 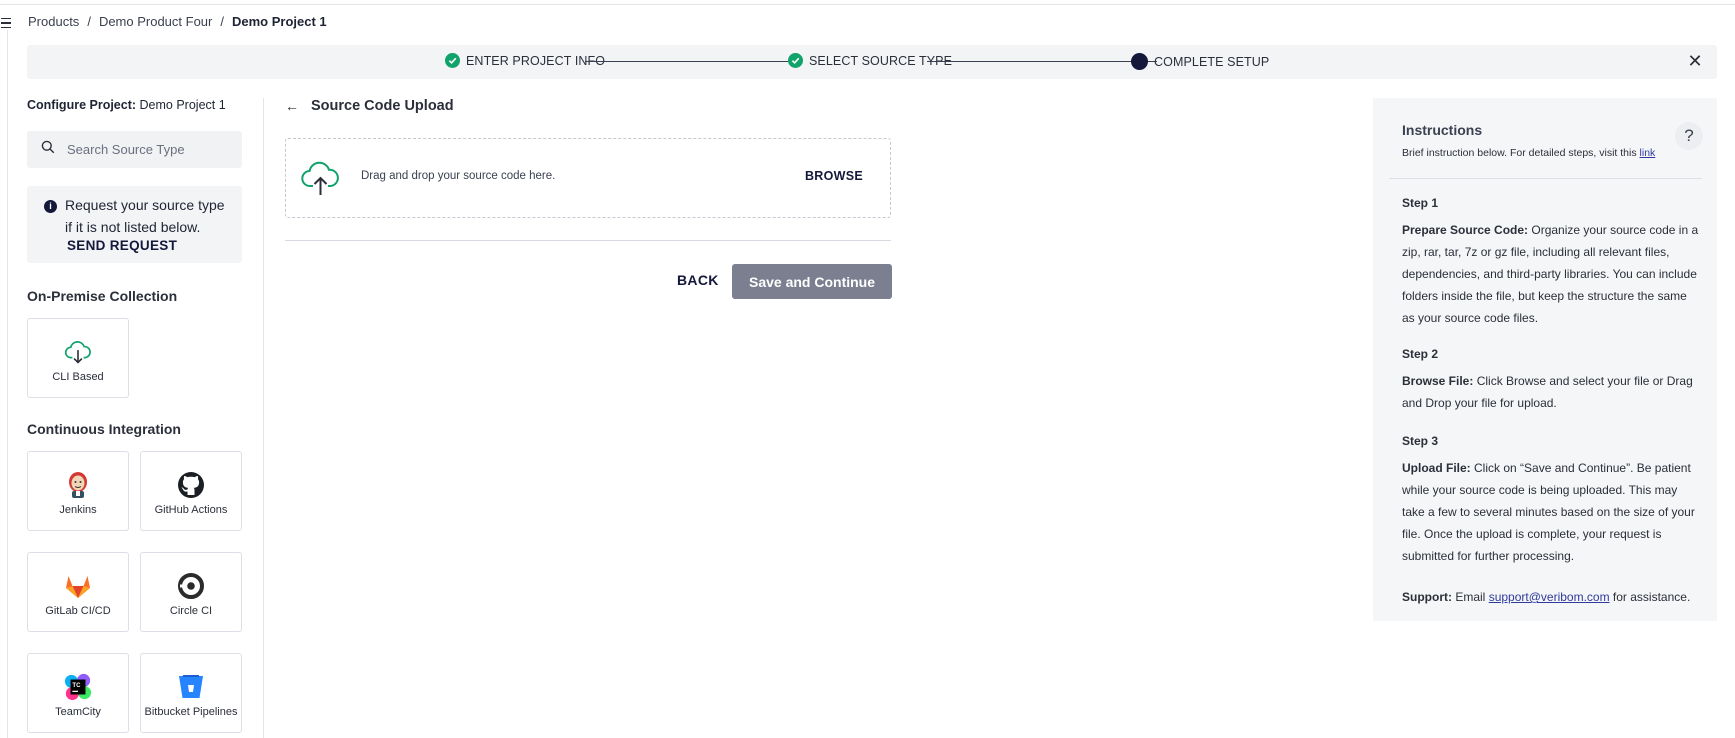 I want to click on source-tile-jenkins: Jenkins, so click(x=78, y=491).